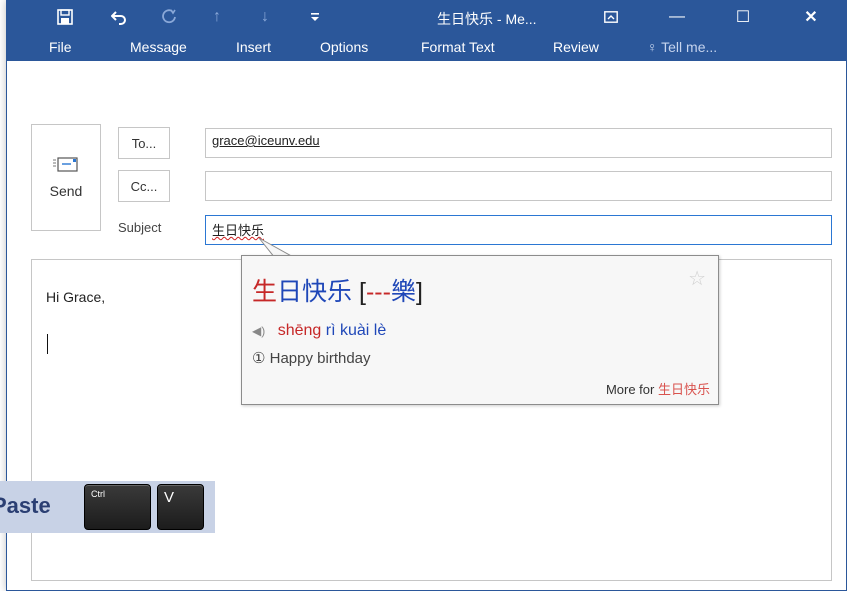 Image resolution: width=847 pixels, height=591 pixels. Describe the element at coordinates (117, 507) in the screenshot. I see `ctrl-key: Ctrl` at that location.